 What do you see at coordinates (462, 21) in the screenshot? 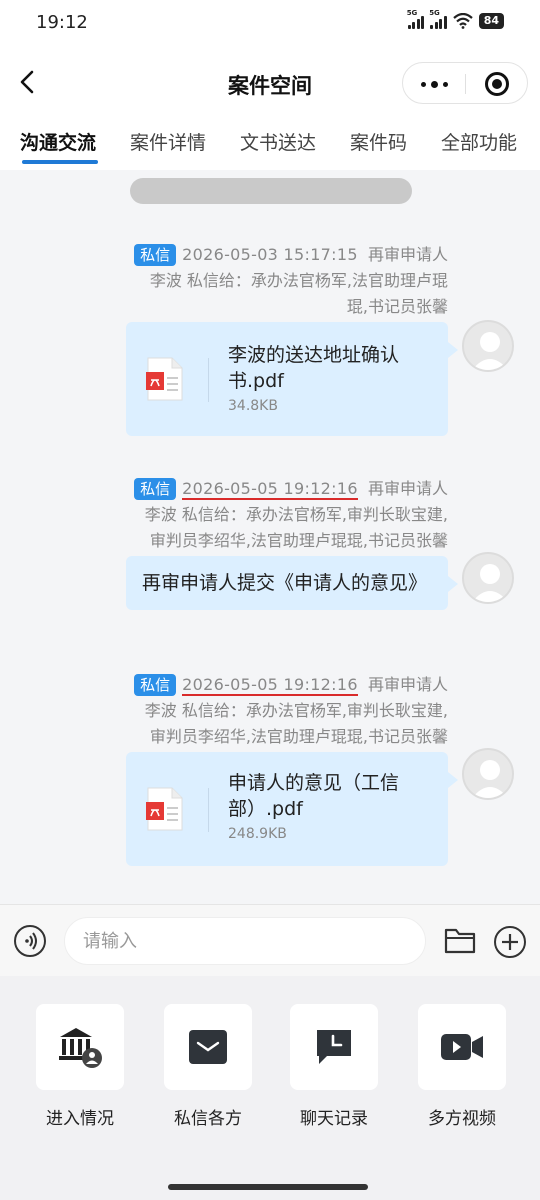
I see `wifi-icon` at bounding box center [462, 21].